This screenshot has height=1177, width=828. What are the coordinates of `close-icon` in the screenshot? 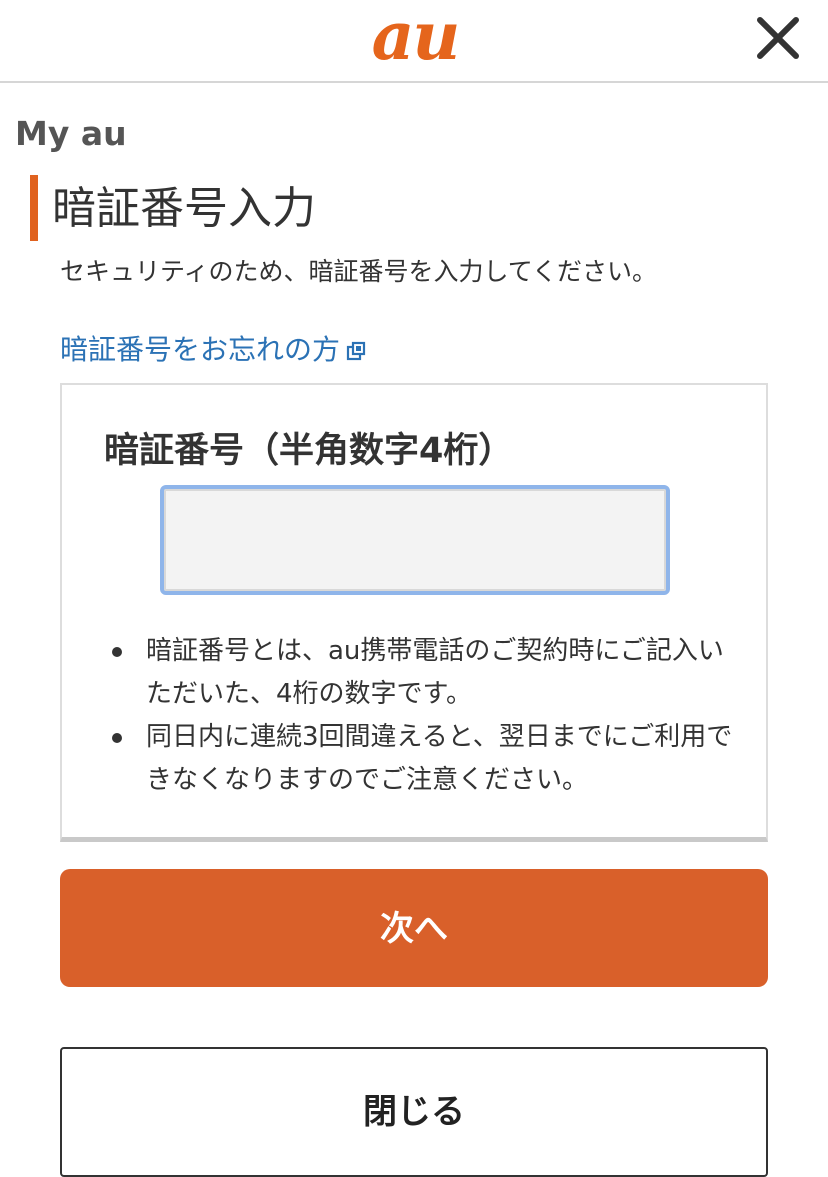 It's located at (778, 38).